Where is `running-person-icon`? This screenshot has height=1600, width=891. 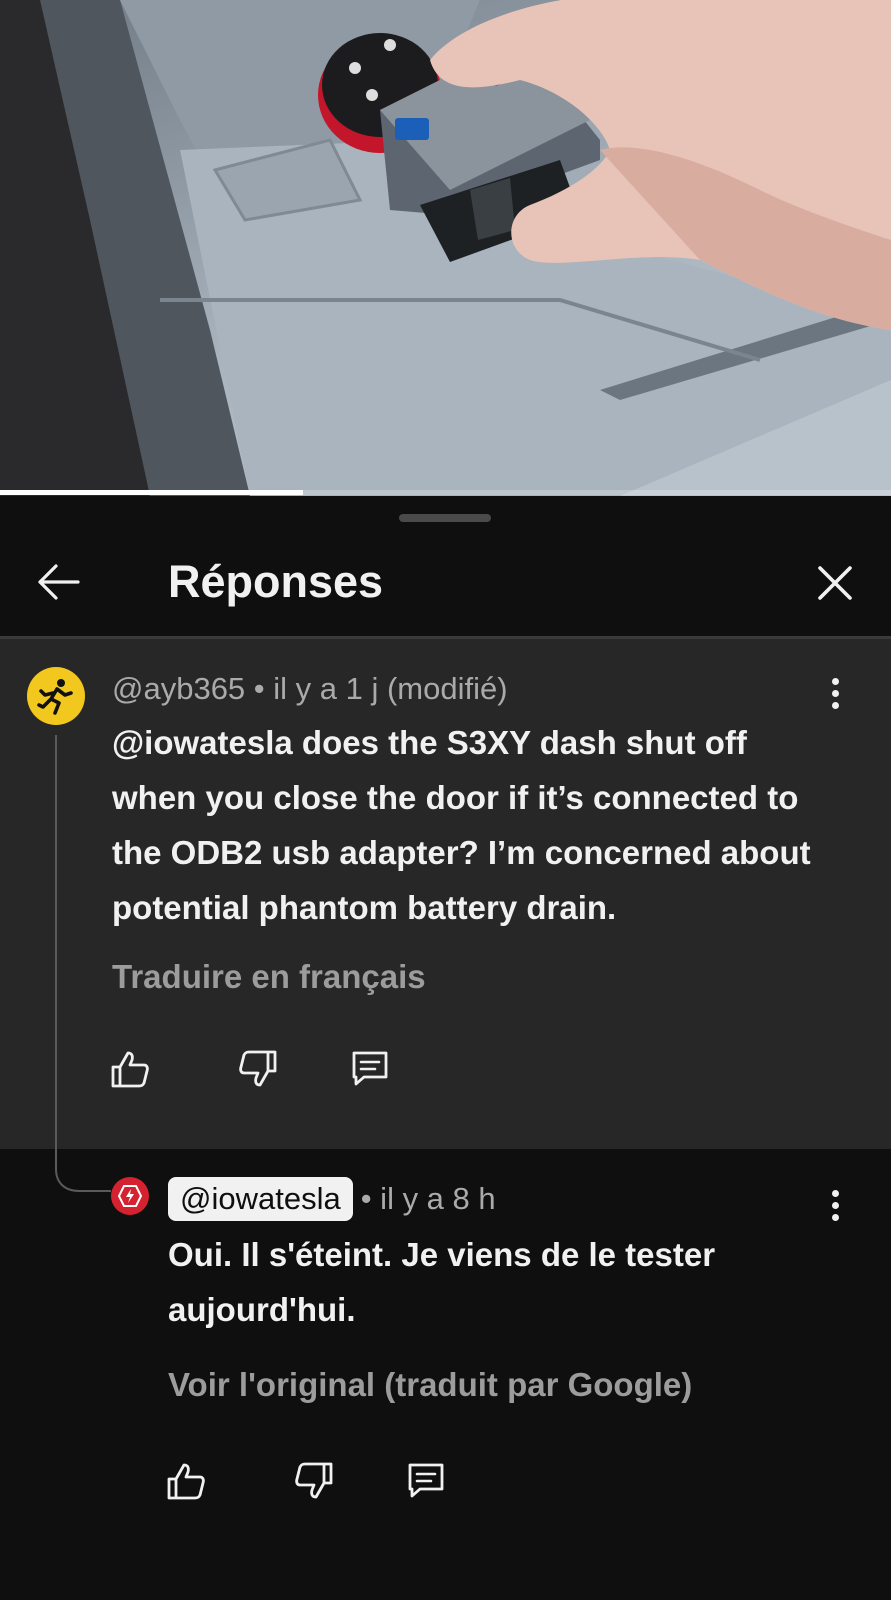
running-person-icon is located at coordinates (55, 697).